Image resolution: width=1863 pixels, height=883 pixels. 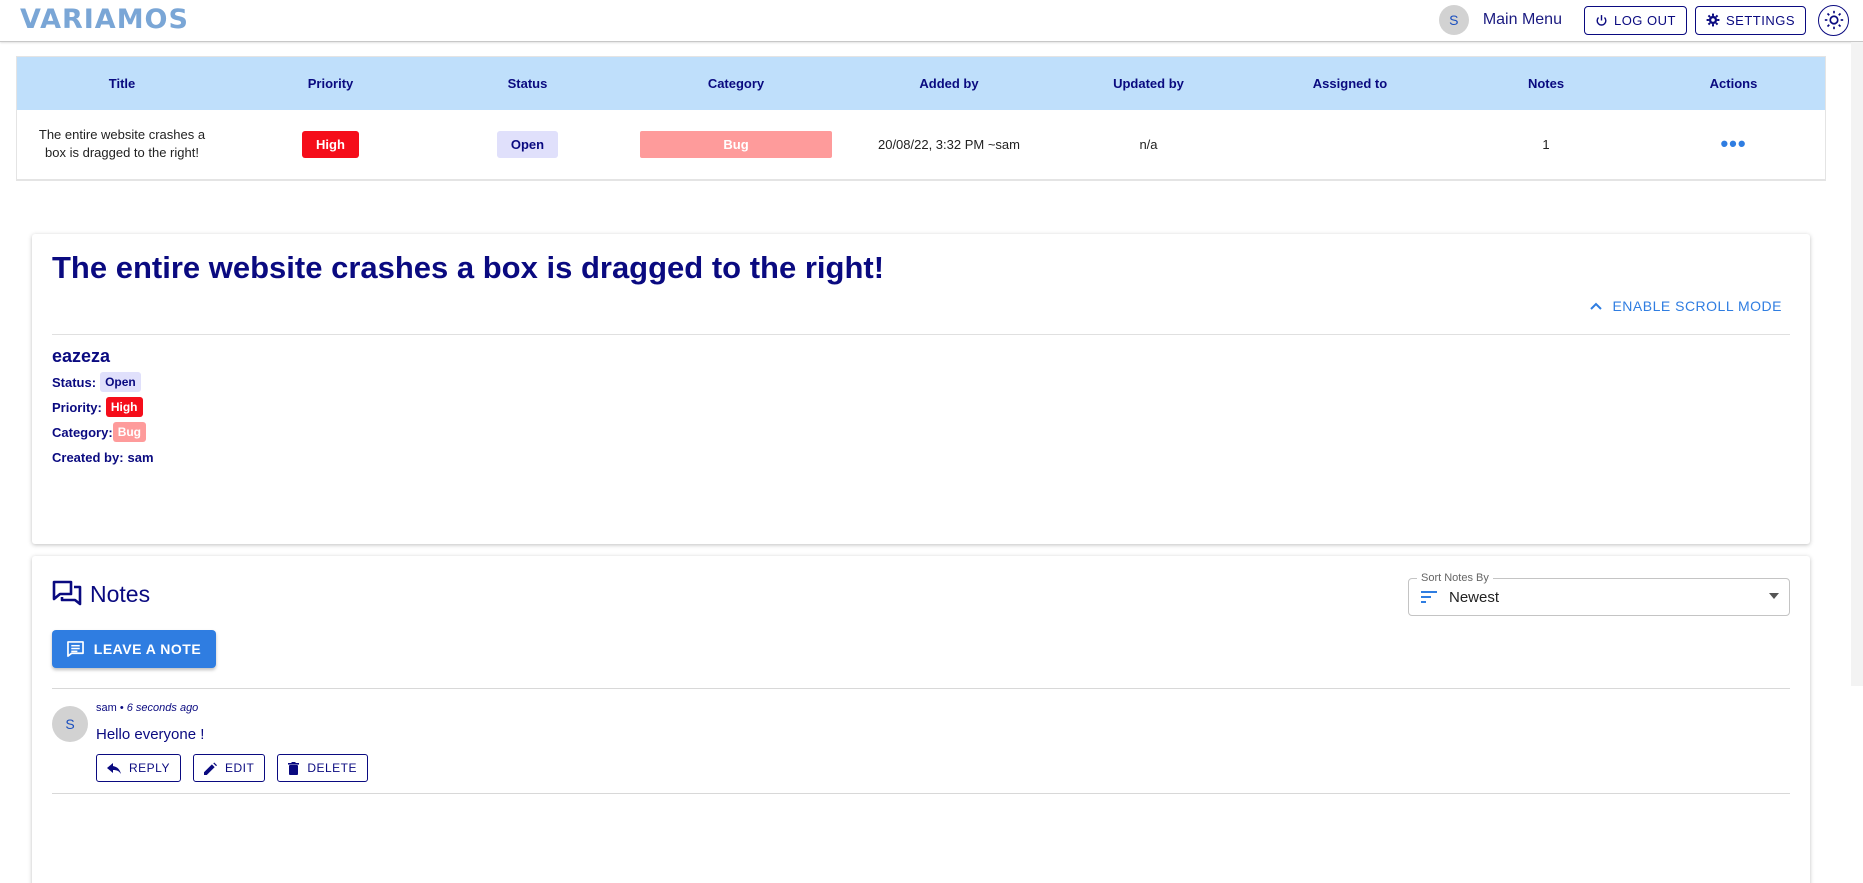 I want to click on comment-icon, so click(x=75, y=649).